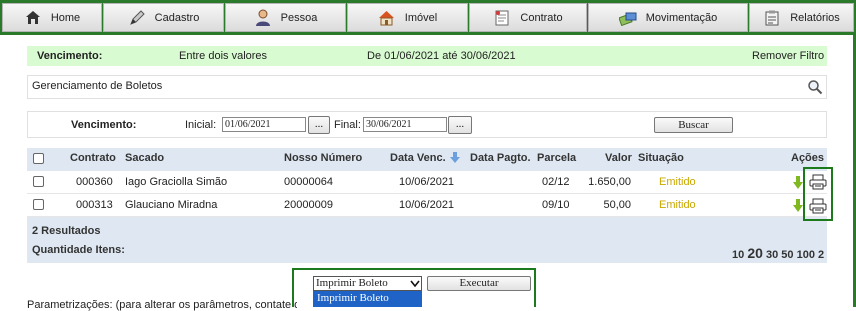 The height and width of the screenshot is (311, 856). I want to click on quantity-items-label: Quantidade Itens:, so click(78, 250).